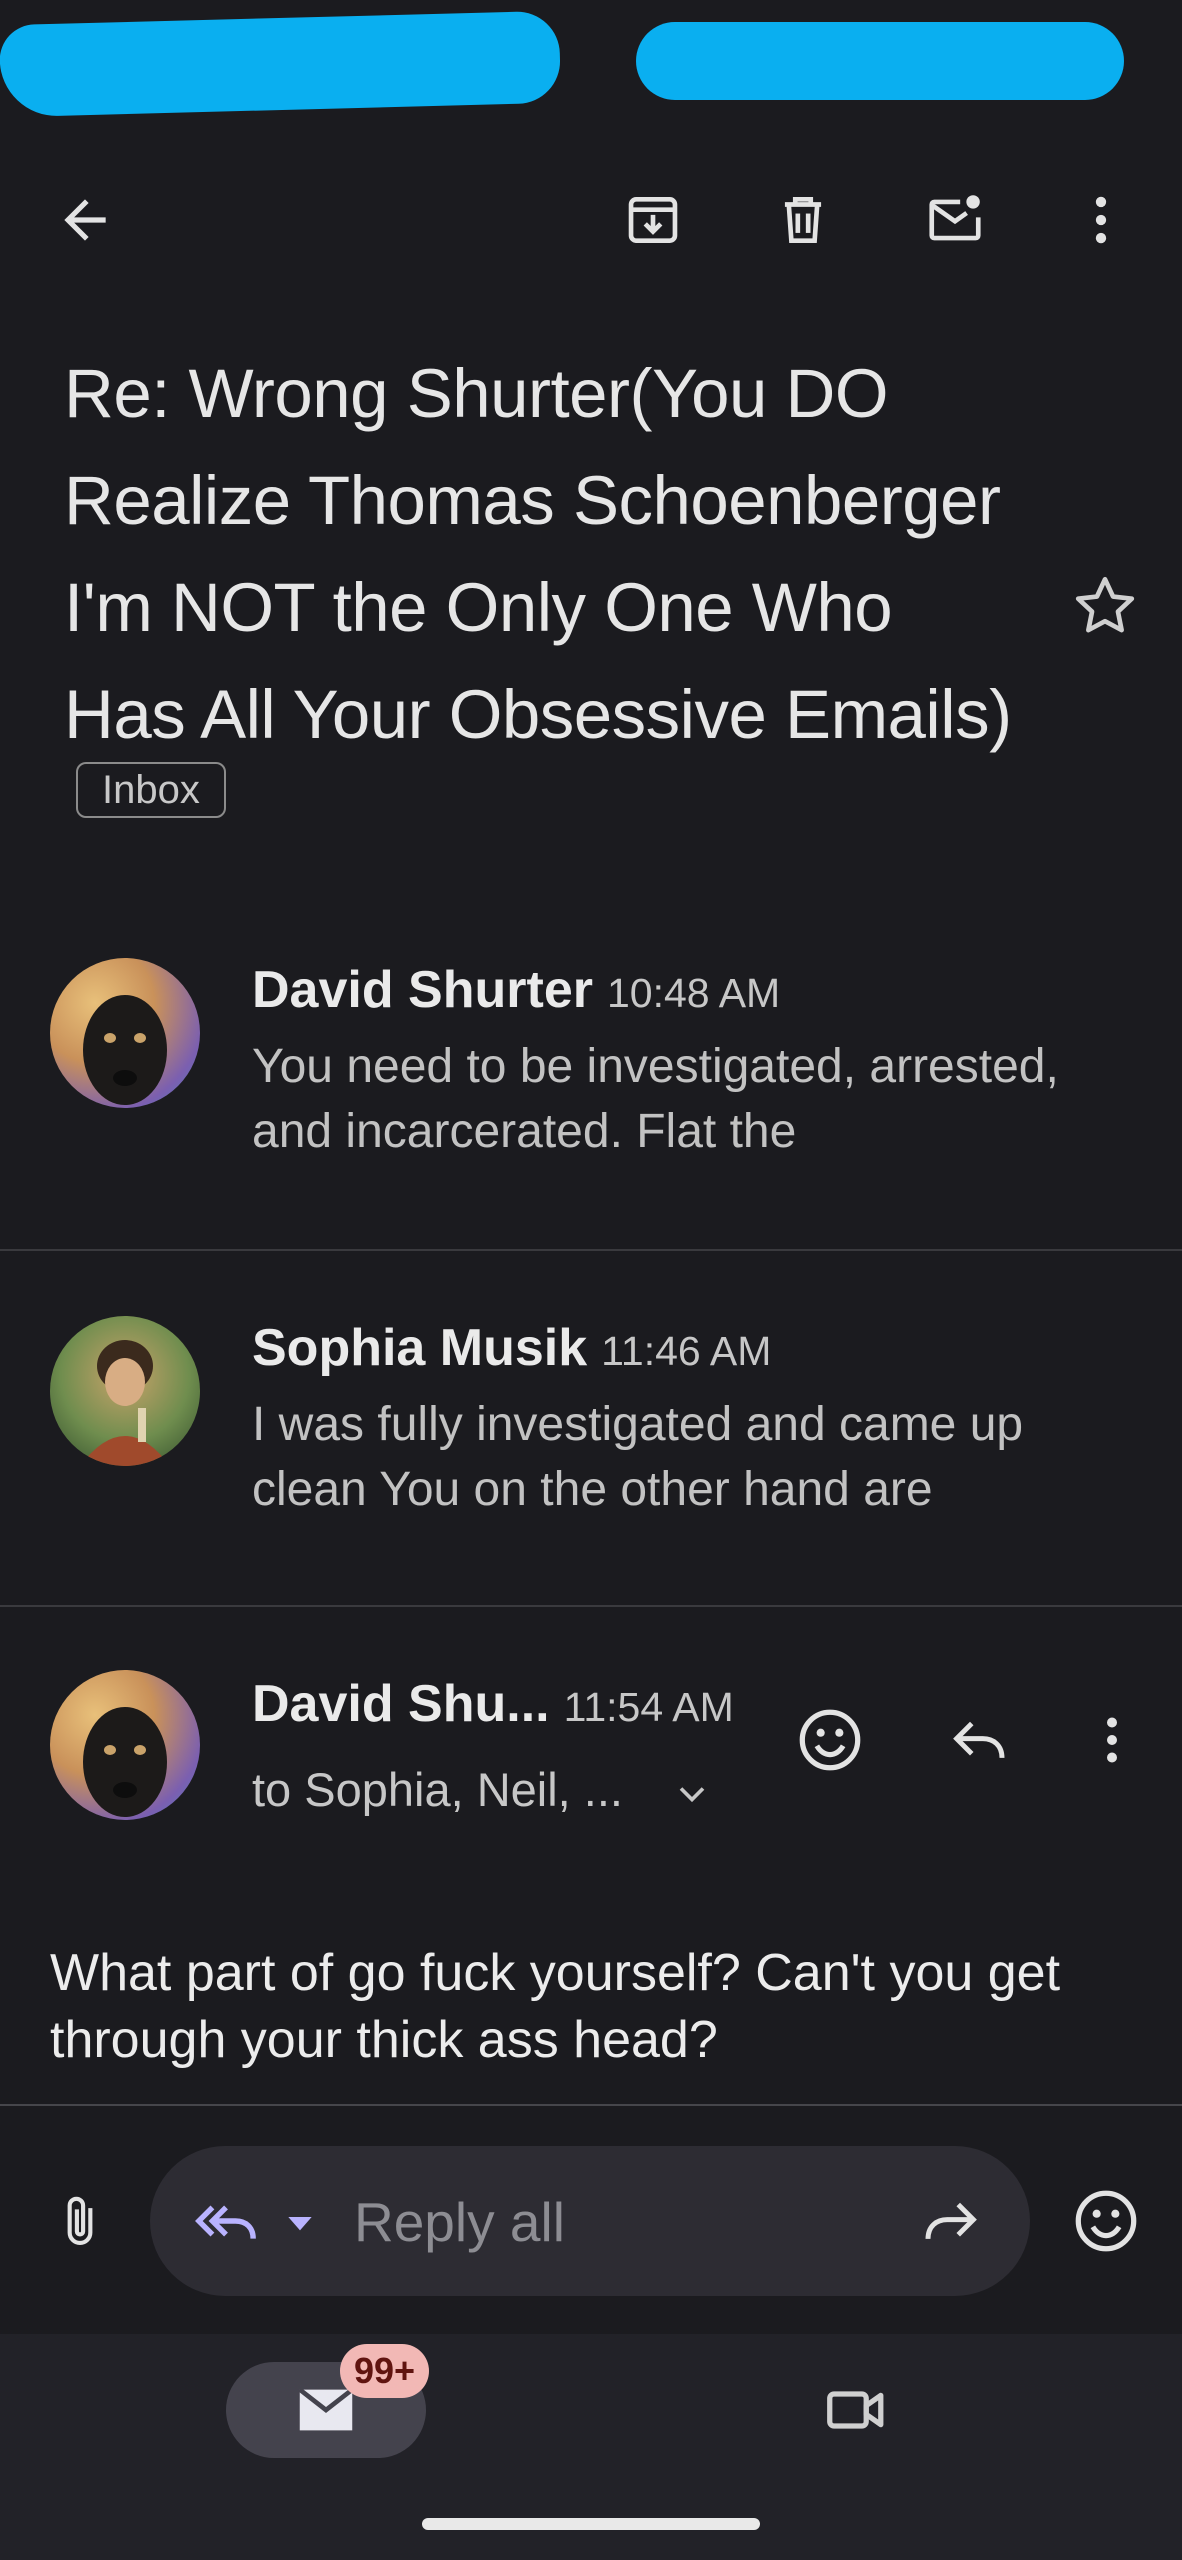  Describe the element at coordinates (459, 2222) in the screenshot. I see `reply-all-placeholder: Reply all` at that location.